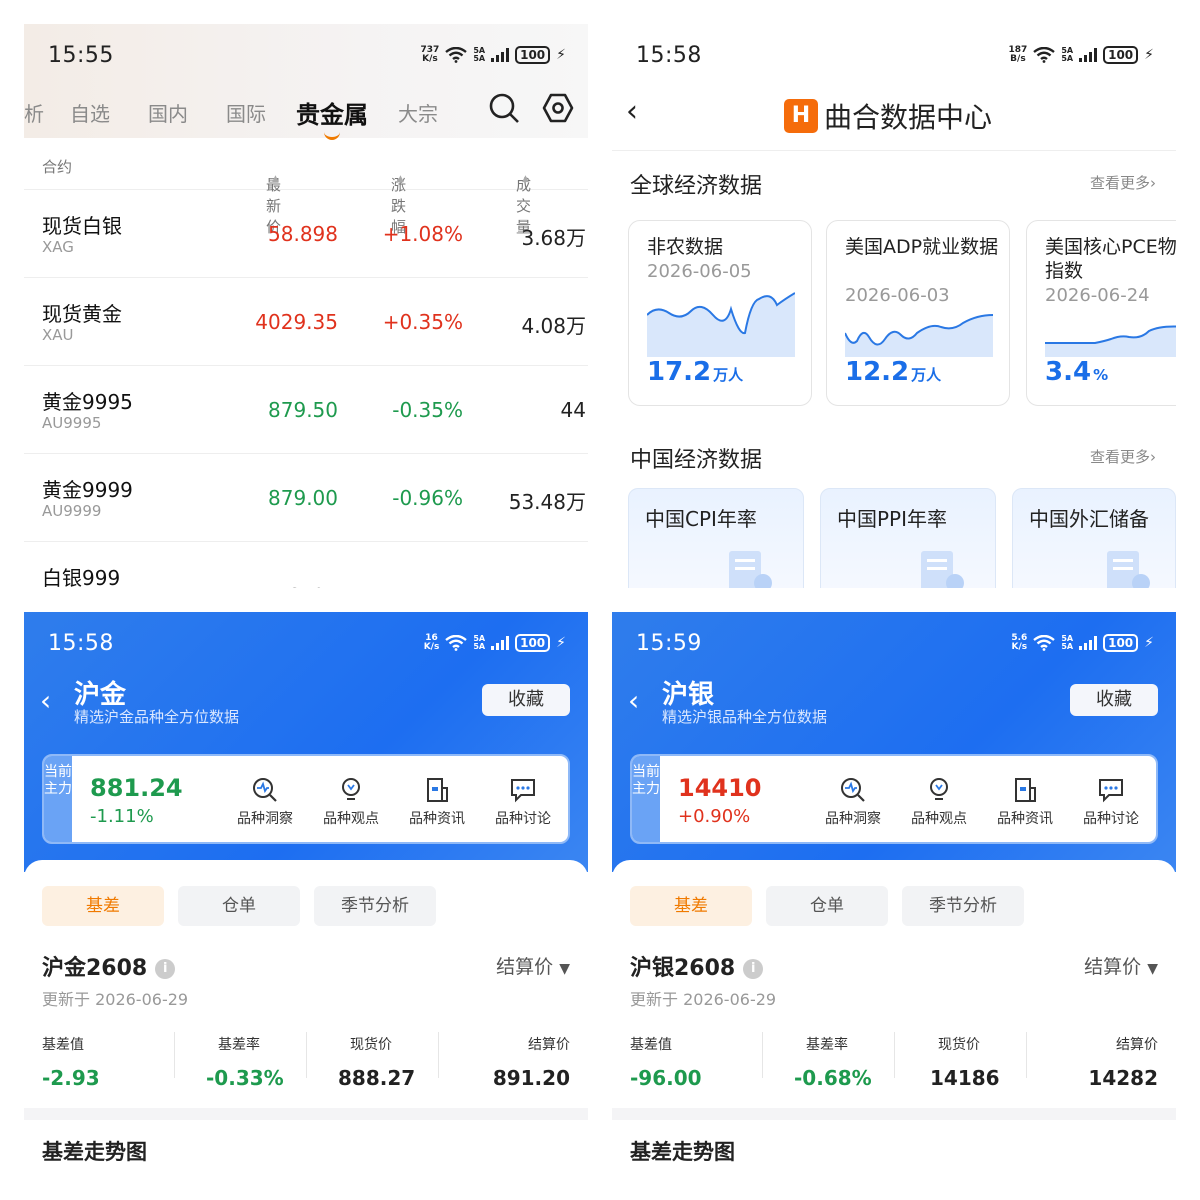 The width and height of the screenshot is (1200, 1200). What do you see at coordinates (696, 460) in the screenshot?
I see `section-title-china: 中国经济数据` at bounding box center [696, 460].